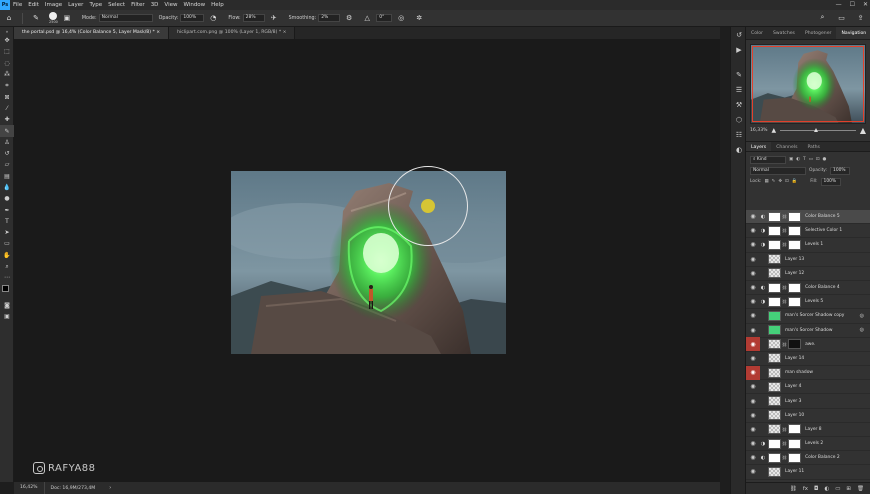  I want to click on pressure-size-icon: ◎, so click(401, 18).